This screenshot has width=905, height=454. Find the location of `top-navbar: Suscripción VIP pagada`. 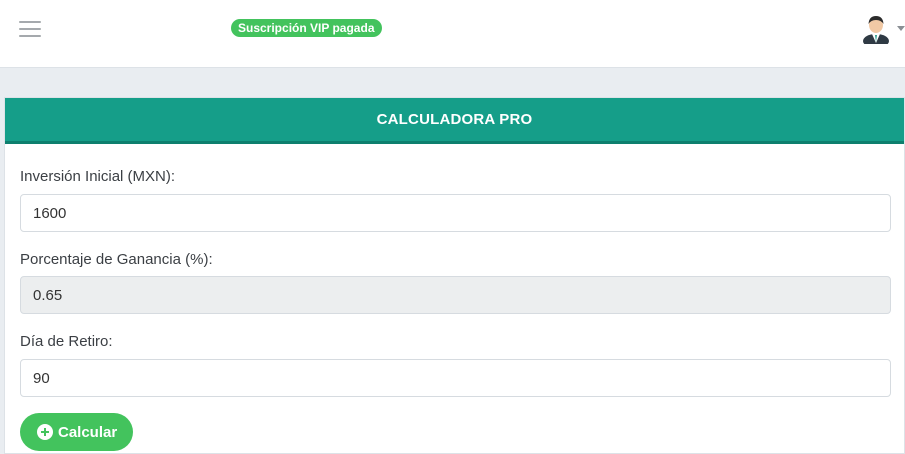

top-navbar: Suscripción VIP pagada is located at coordinates (452, 34).